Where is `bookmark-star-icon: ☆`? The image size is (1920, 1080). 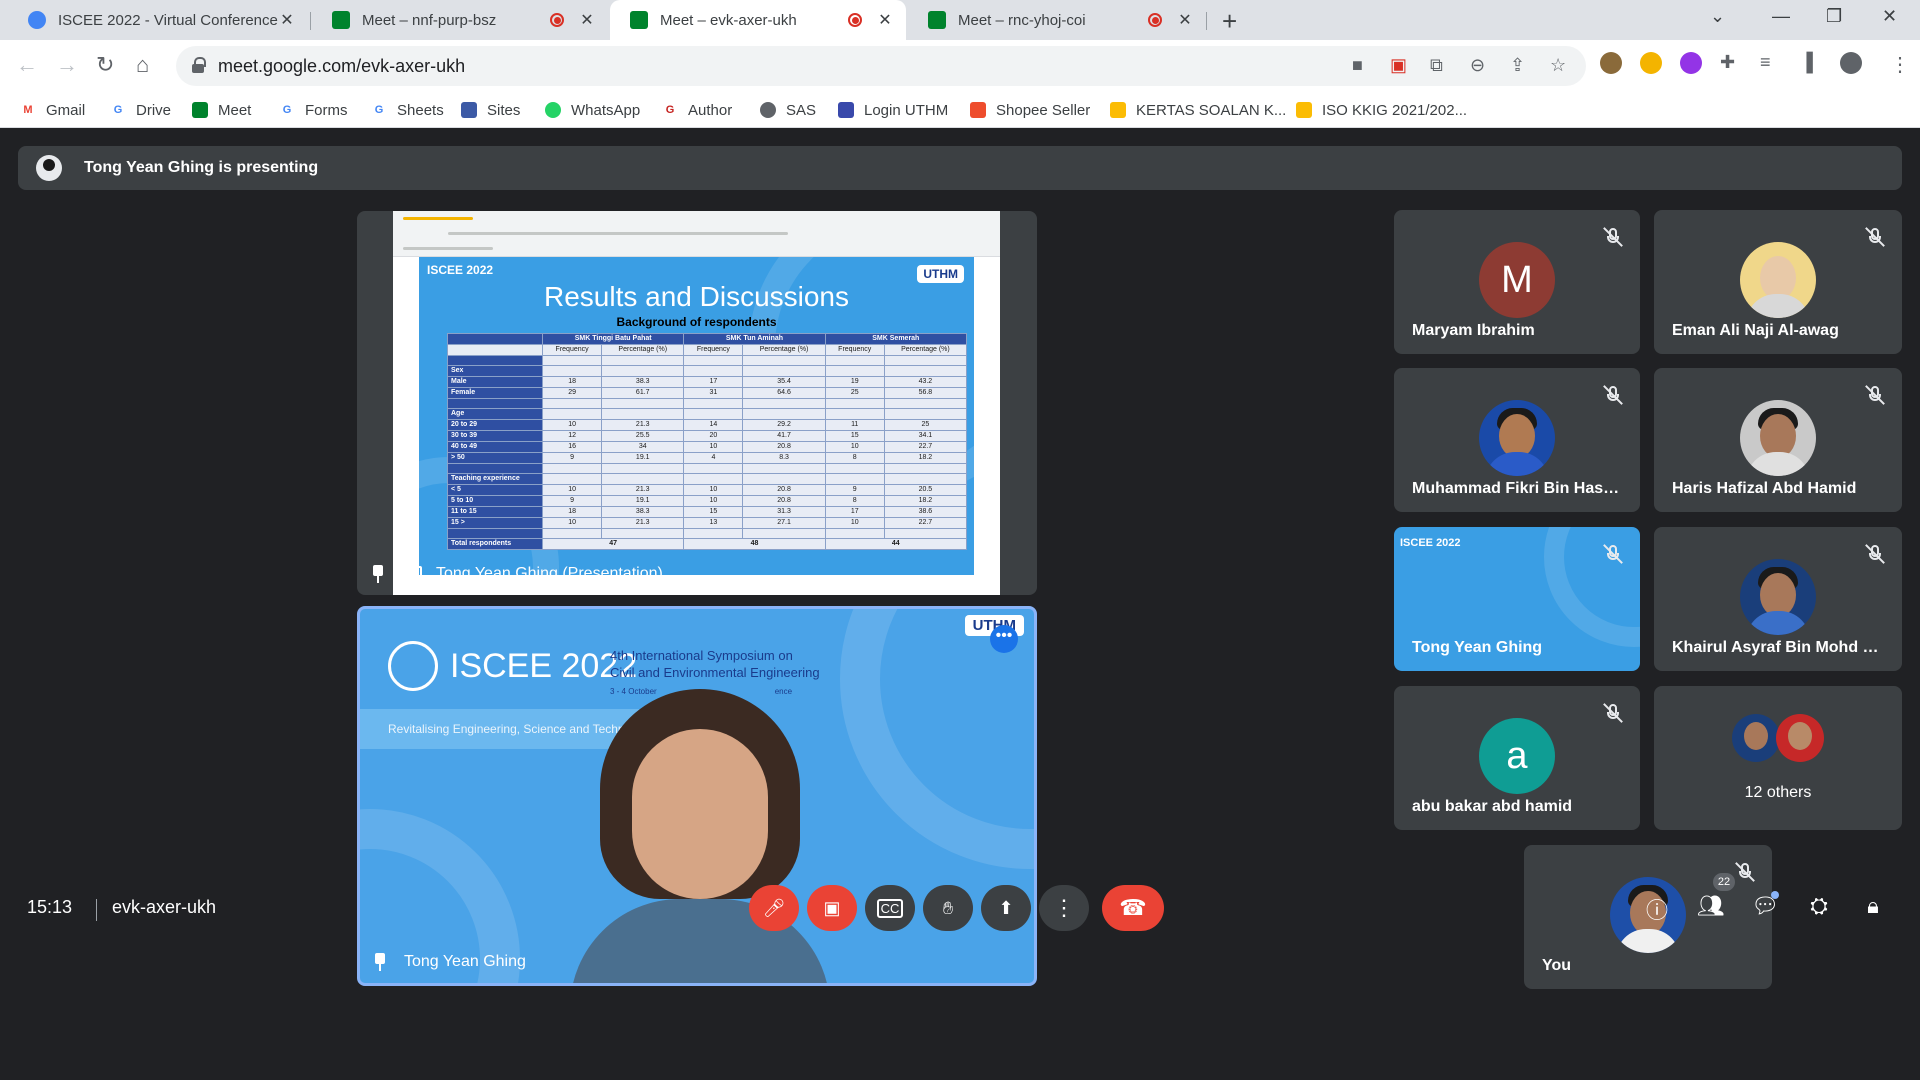 bookmark-star-icon: ☆ is located at coordinates (1558, 65).